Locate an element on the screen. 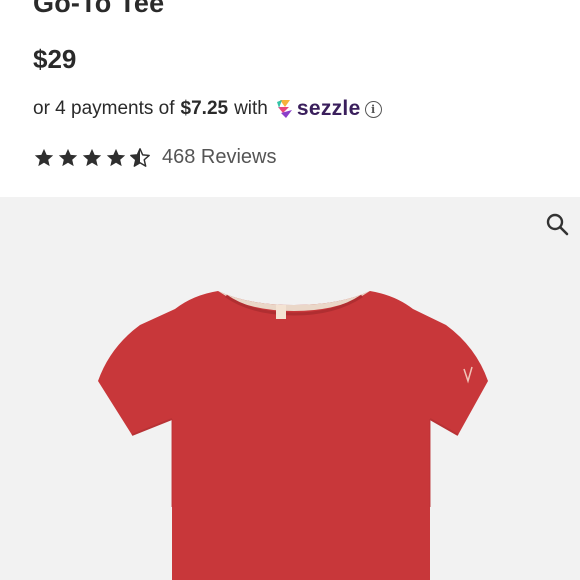  reviews-link: 468 Reviews is located at coordinates (219, 157).